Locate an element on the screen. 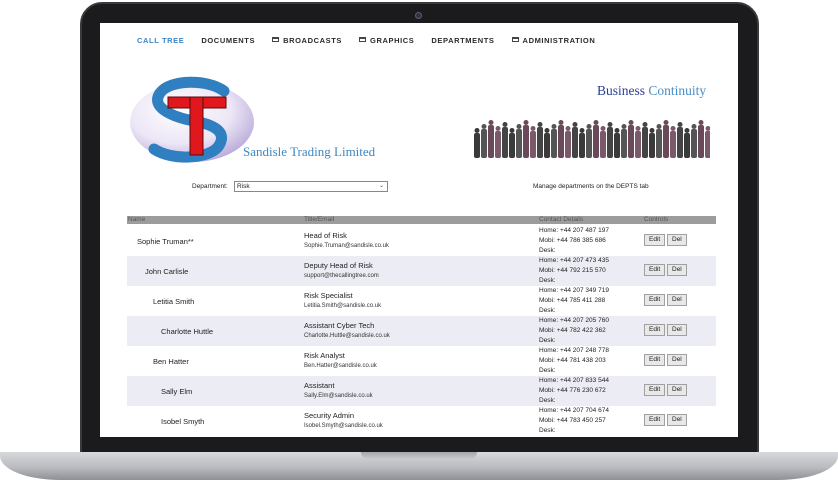 This screenshot has height=481, width=838. camera-icon is located at coordinates (418, 15).